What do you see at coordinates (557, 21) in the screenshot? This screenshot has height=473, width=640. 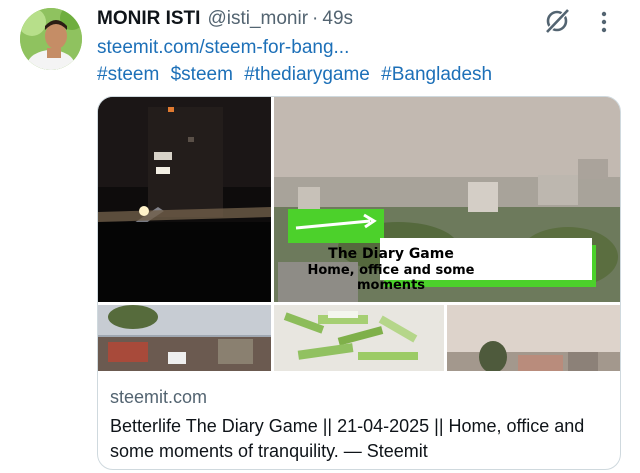 I see `grok-icon` at bounding box center [557, 21].